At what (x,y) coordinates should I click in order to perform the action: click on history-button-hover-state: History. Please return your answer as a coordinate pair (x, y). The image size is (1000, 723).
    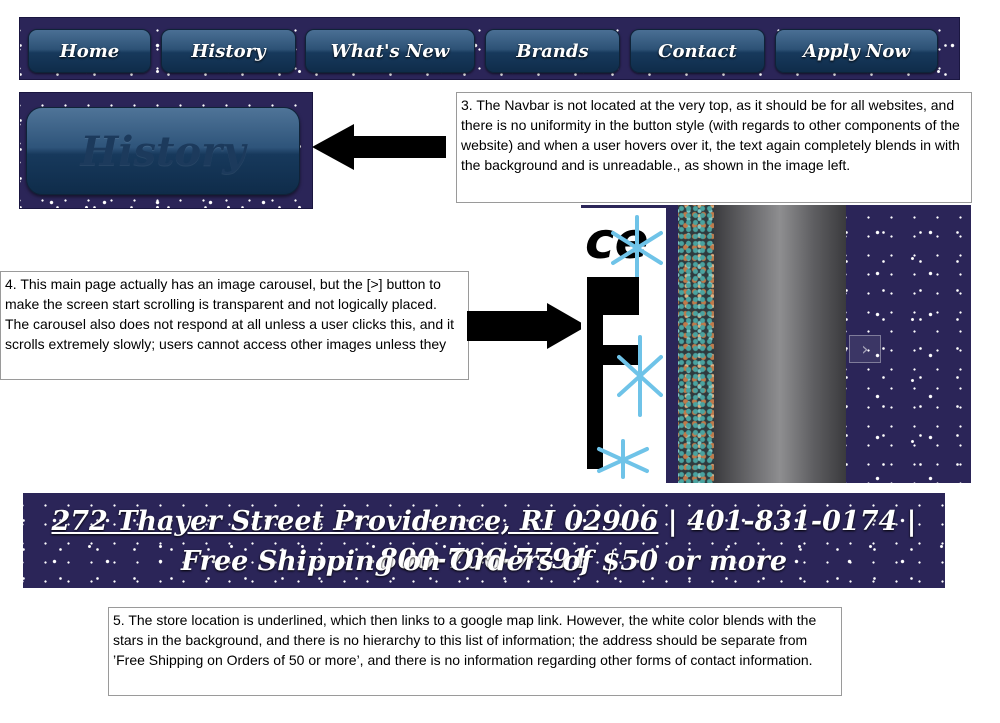
    Looking at the image, I should click on (163, 151).